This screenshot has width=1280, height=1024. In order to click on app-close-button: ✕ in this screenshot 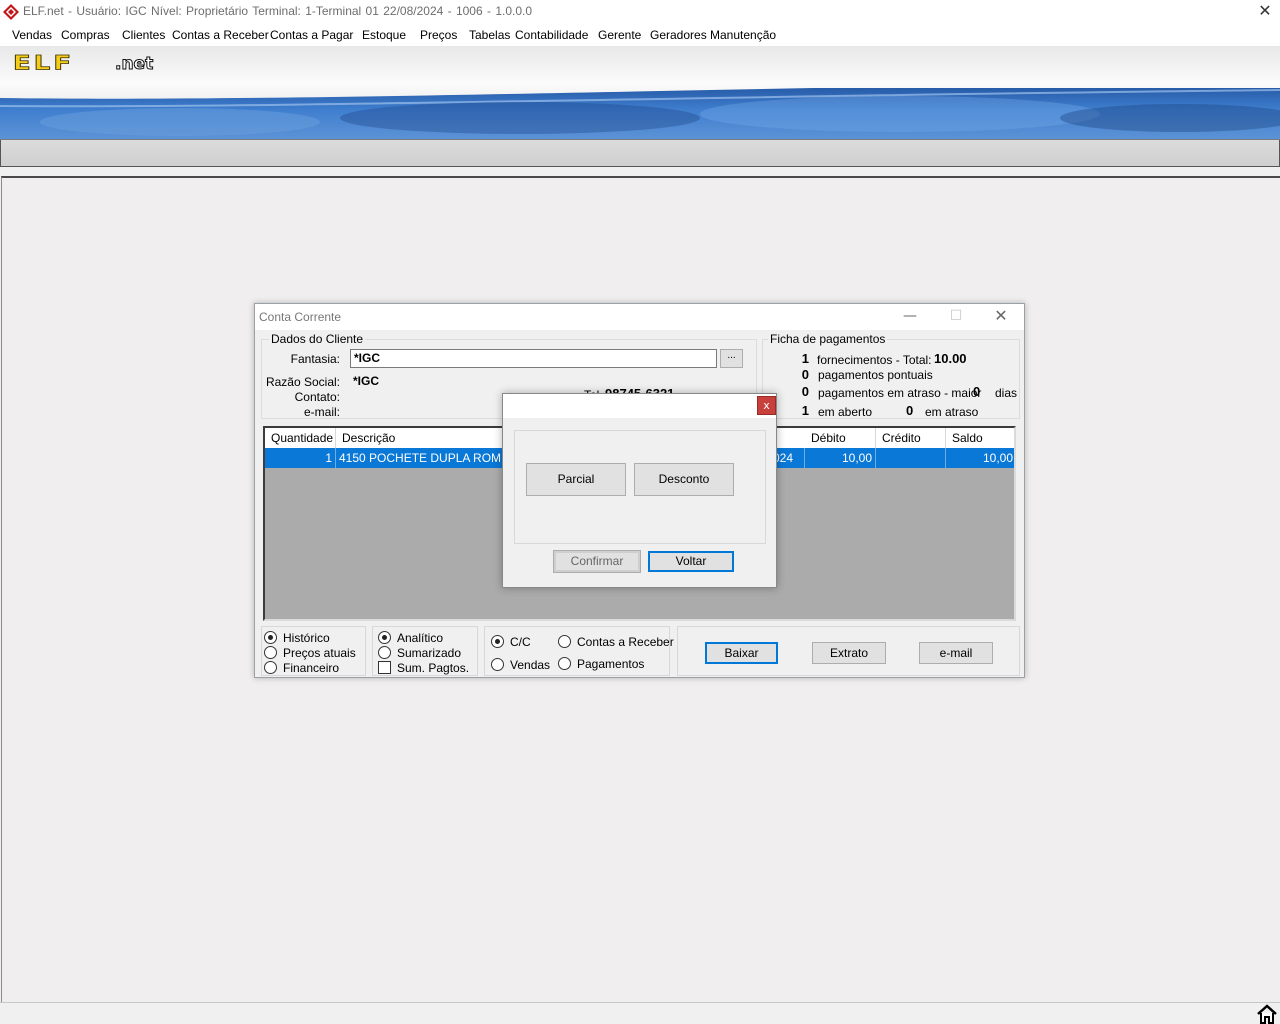, I will do `click(1265, 12)`.